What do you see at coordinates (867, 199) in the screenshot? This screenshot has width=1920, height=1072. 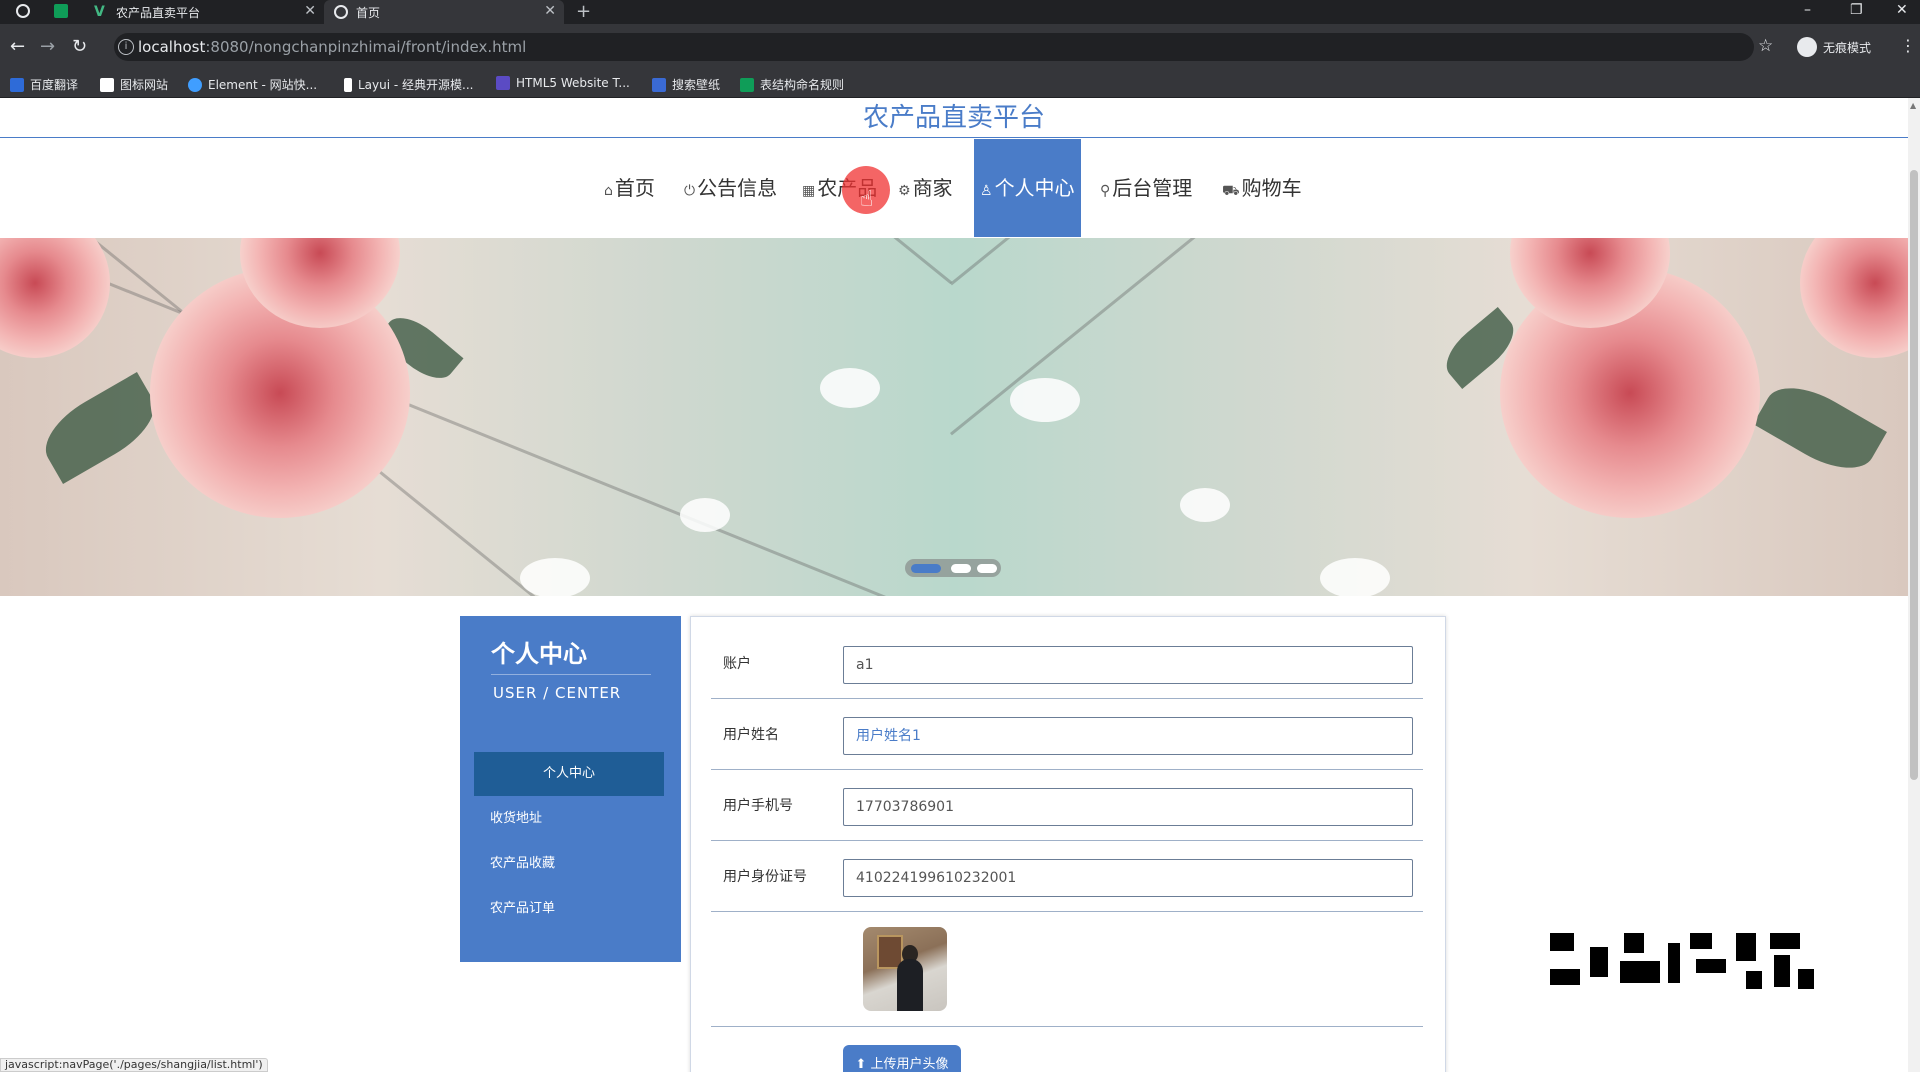 I see `hand-cursor-icon: ☝` at bounding box center [867, 199].